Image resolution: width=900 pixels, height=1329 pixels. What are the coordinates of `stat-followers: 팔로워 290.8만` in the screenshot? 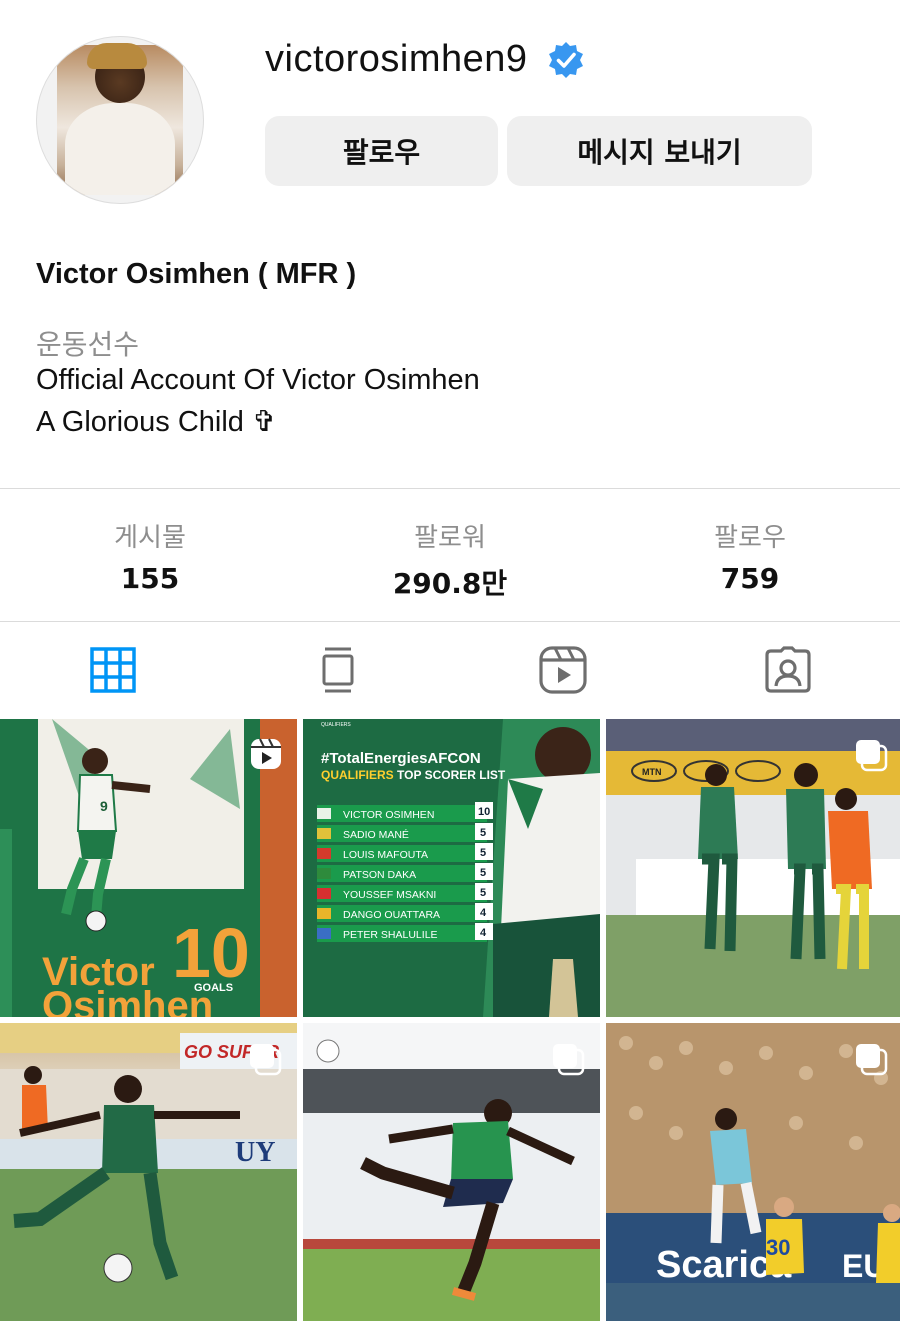 It's located at (450, 555).